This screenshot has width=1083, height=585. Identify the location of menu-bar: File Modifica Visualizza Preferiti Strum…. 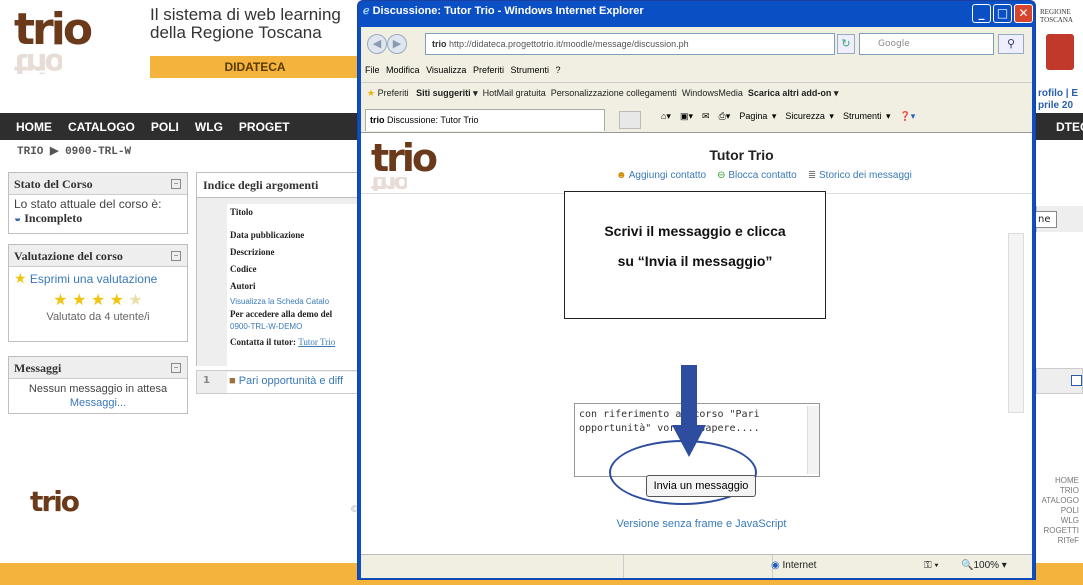
(463, 70).